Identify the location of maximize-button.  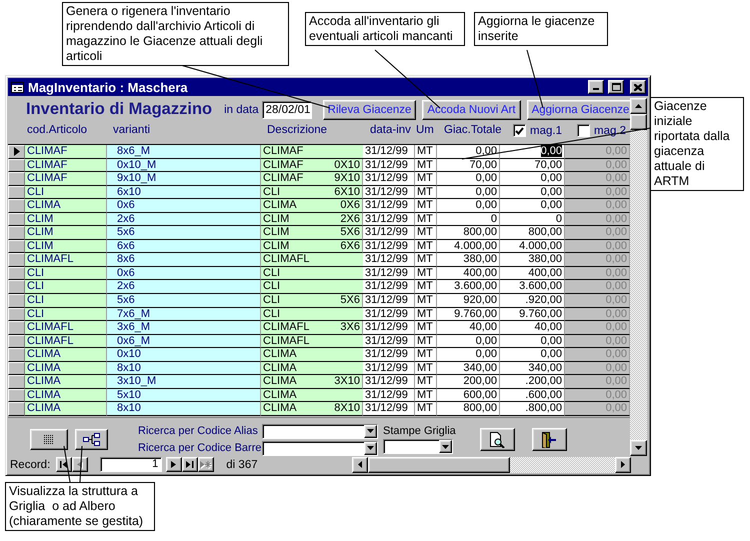
(616, 87).